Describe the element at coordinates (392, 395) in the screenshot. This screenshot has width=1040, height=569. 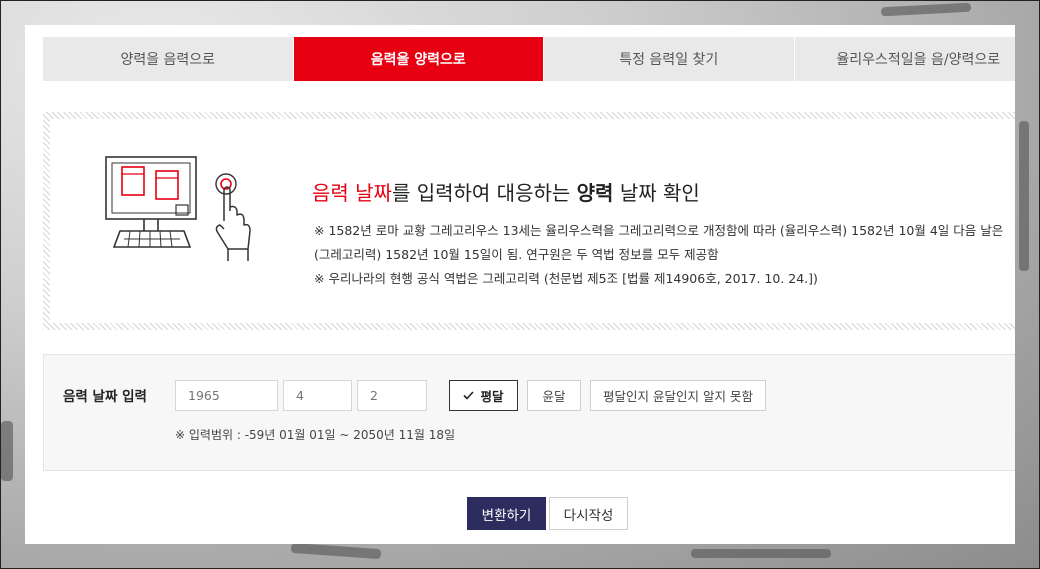
I see `day-input` at that location.